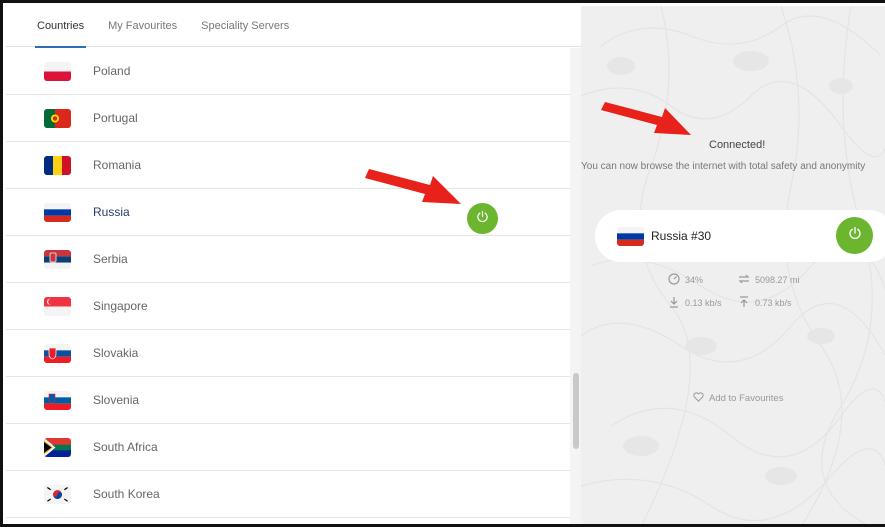 The width and height of the screenshot is (885, 527). I want to click on south-africa-flag-icon, so click(57, 447).